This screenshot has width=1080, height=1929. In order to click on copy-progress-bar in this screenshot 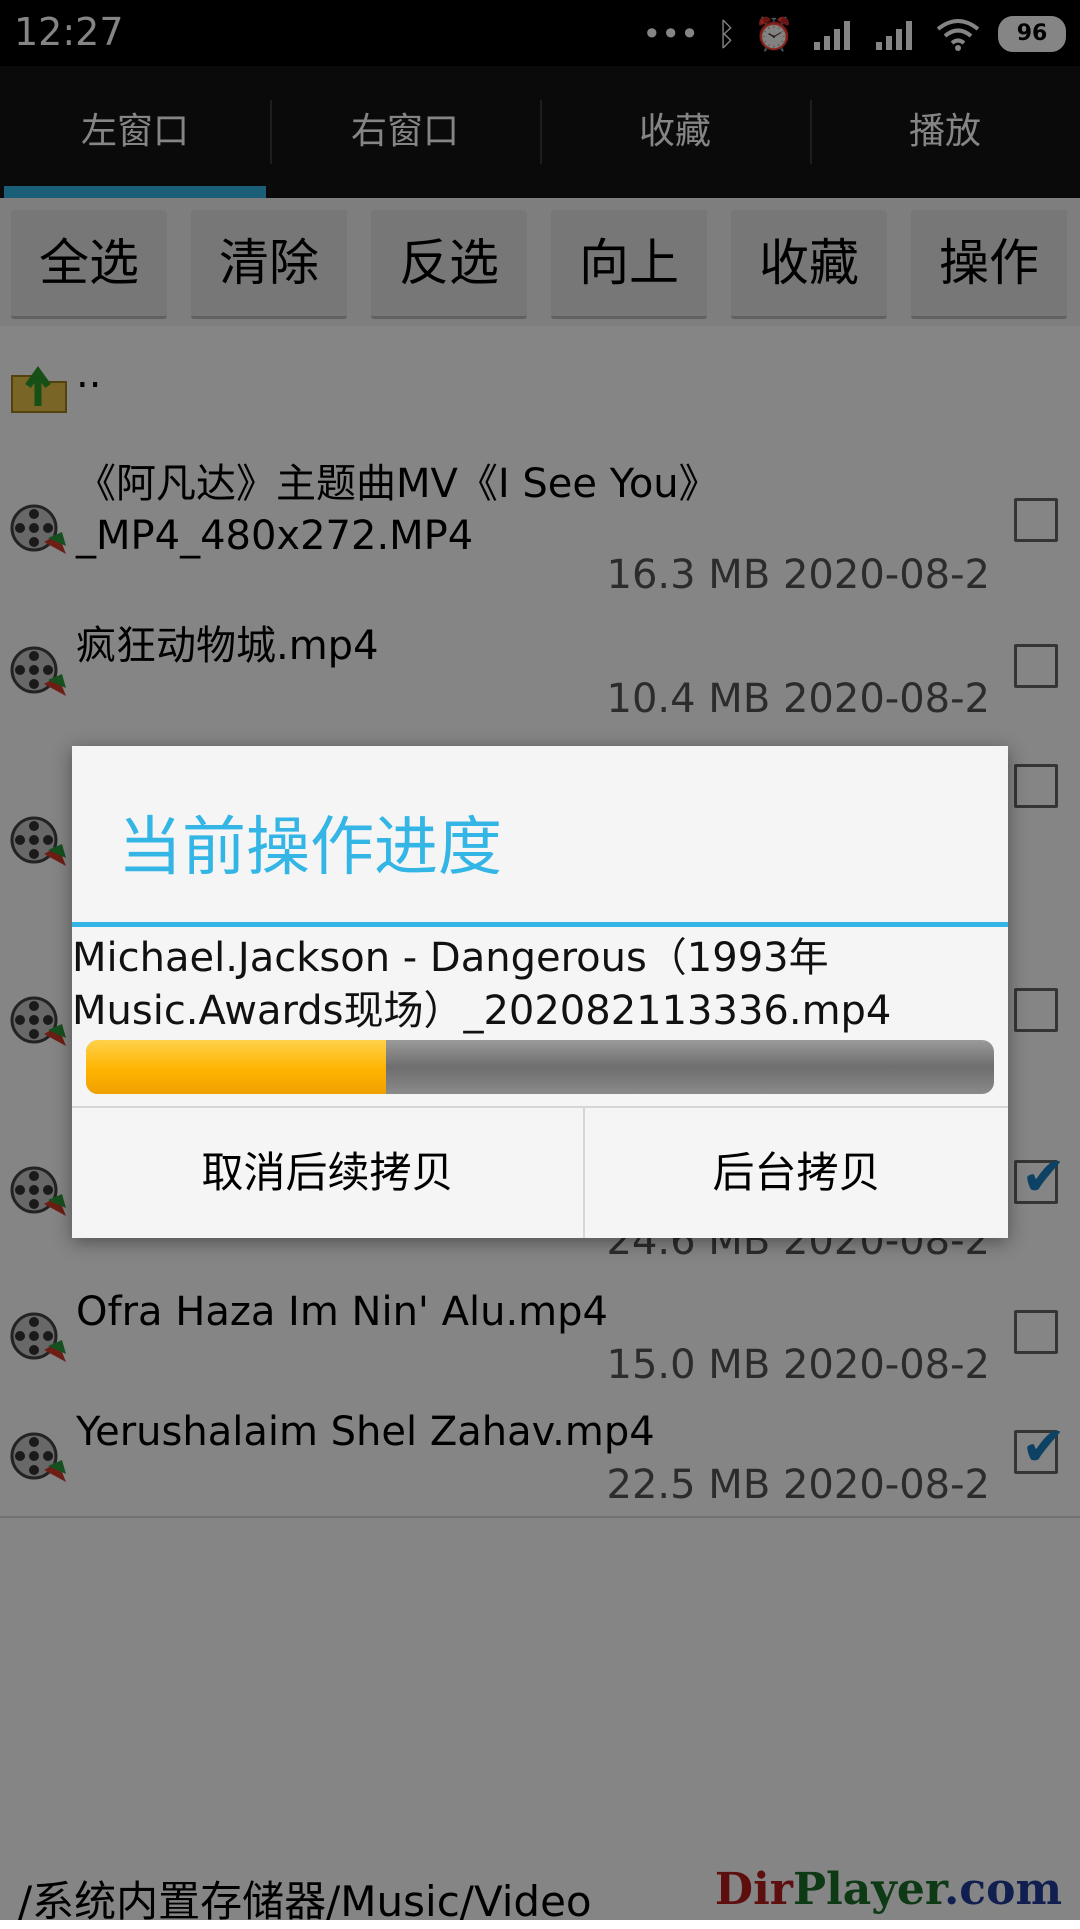, I will do `click(540, 1067)`.